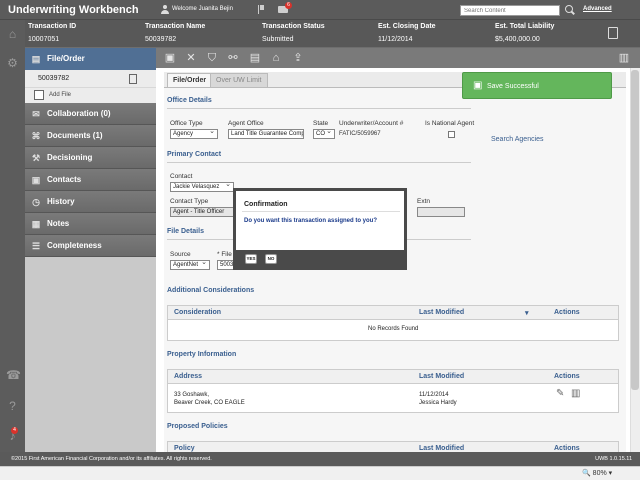 This screenshot has width=640, height=480. I want to click on delete-icon: ▥, so click(575, 393).